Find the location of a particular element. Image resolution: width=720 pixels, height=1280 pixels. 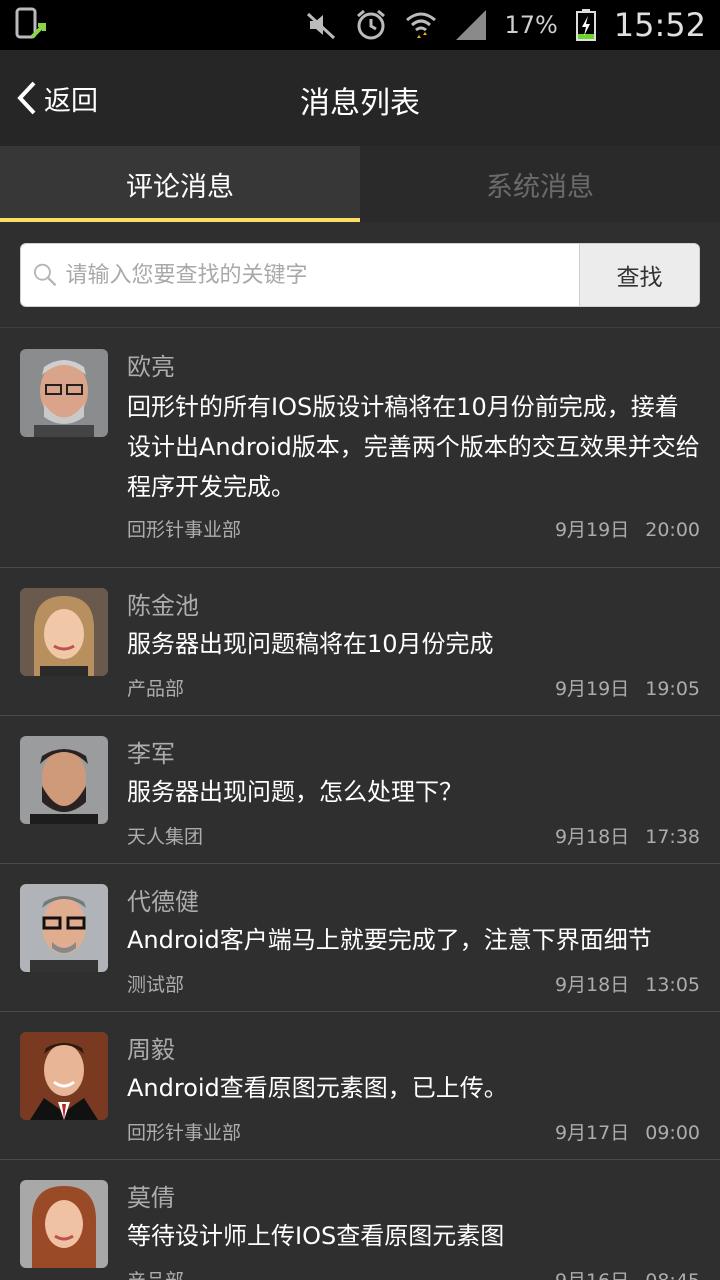

tab-bar: 评论消息 系统消息 is located at coordinates (360, 184).